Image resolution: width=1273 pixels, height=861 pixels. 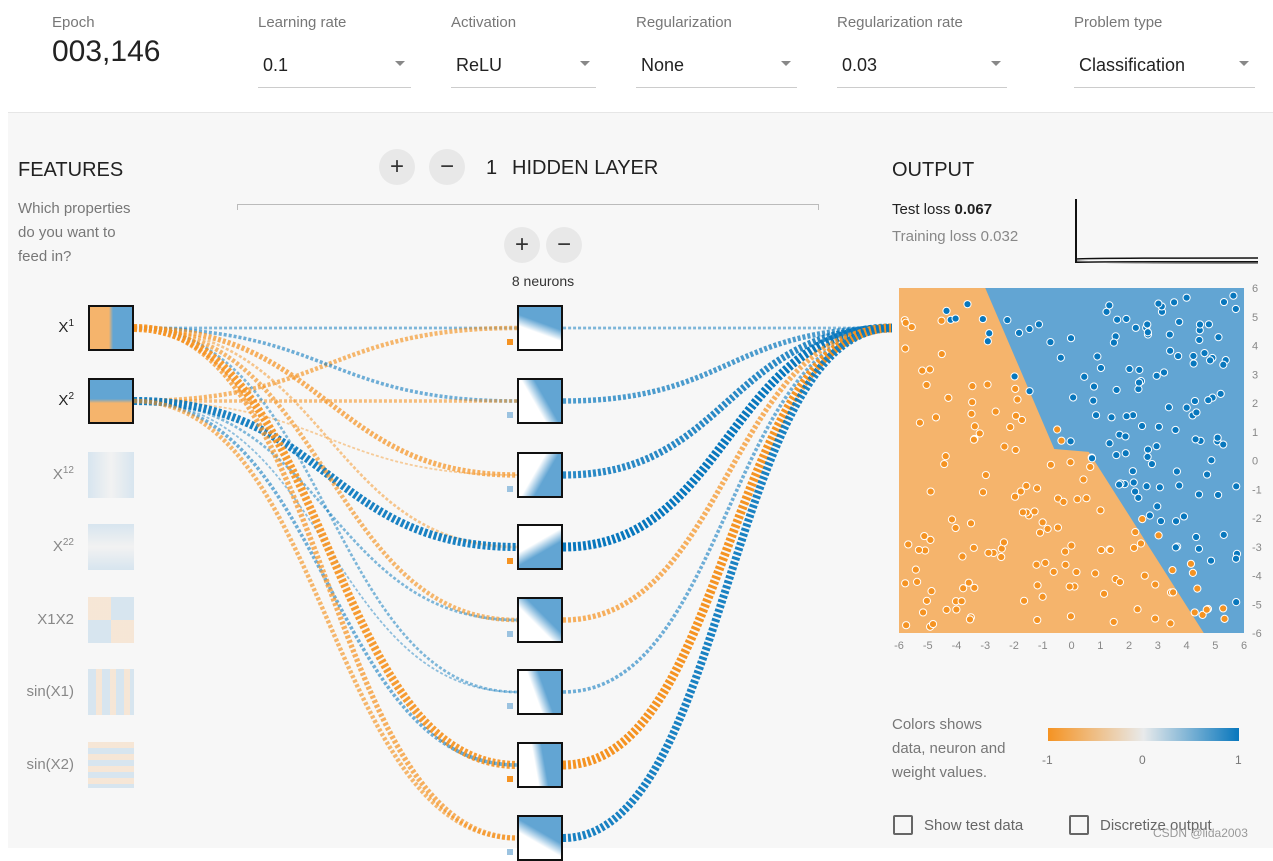 What do you see at coordinates (334, 70) in the screenshot?
I see `dropdown: 0.1` at bounding box center [334, 70].